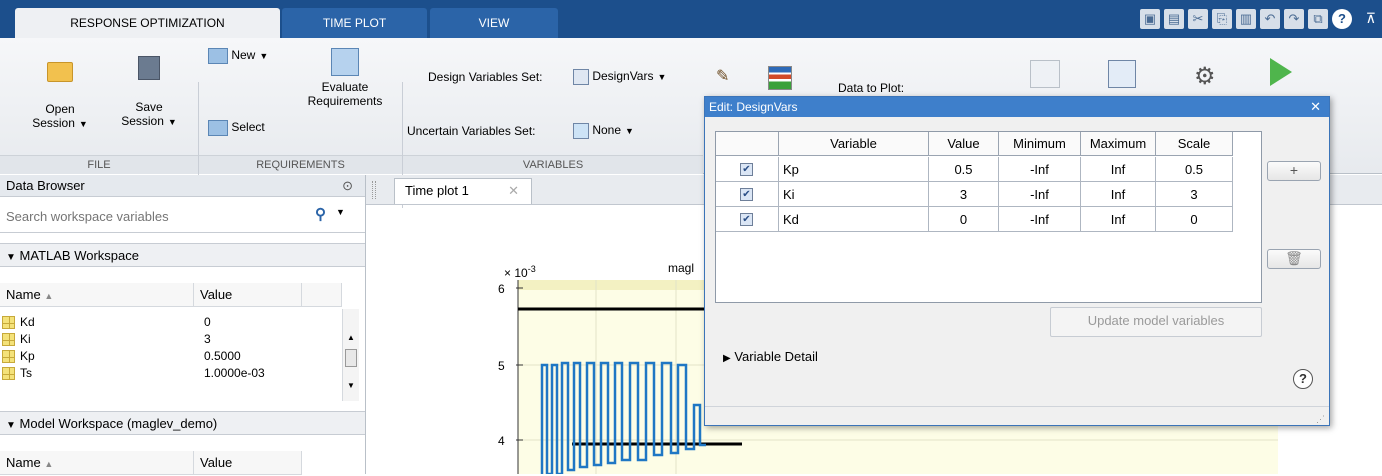  I want to click on table-row: ✔ Kd 0 -Inf Inf 0, so click(988, 219).